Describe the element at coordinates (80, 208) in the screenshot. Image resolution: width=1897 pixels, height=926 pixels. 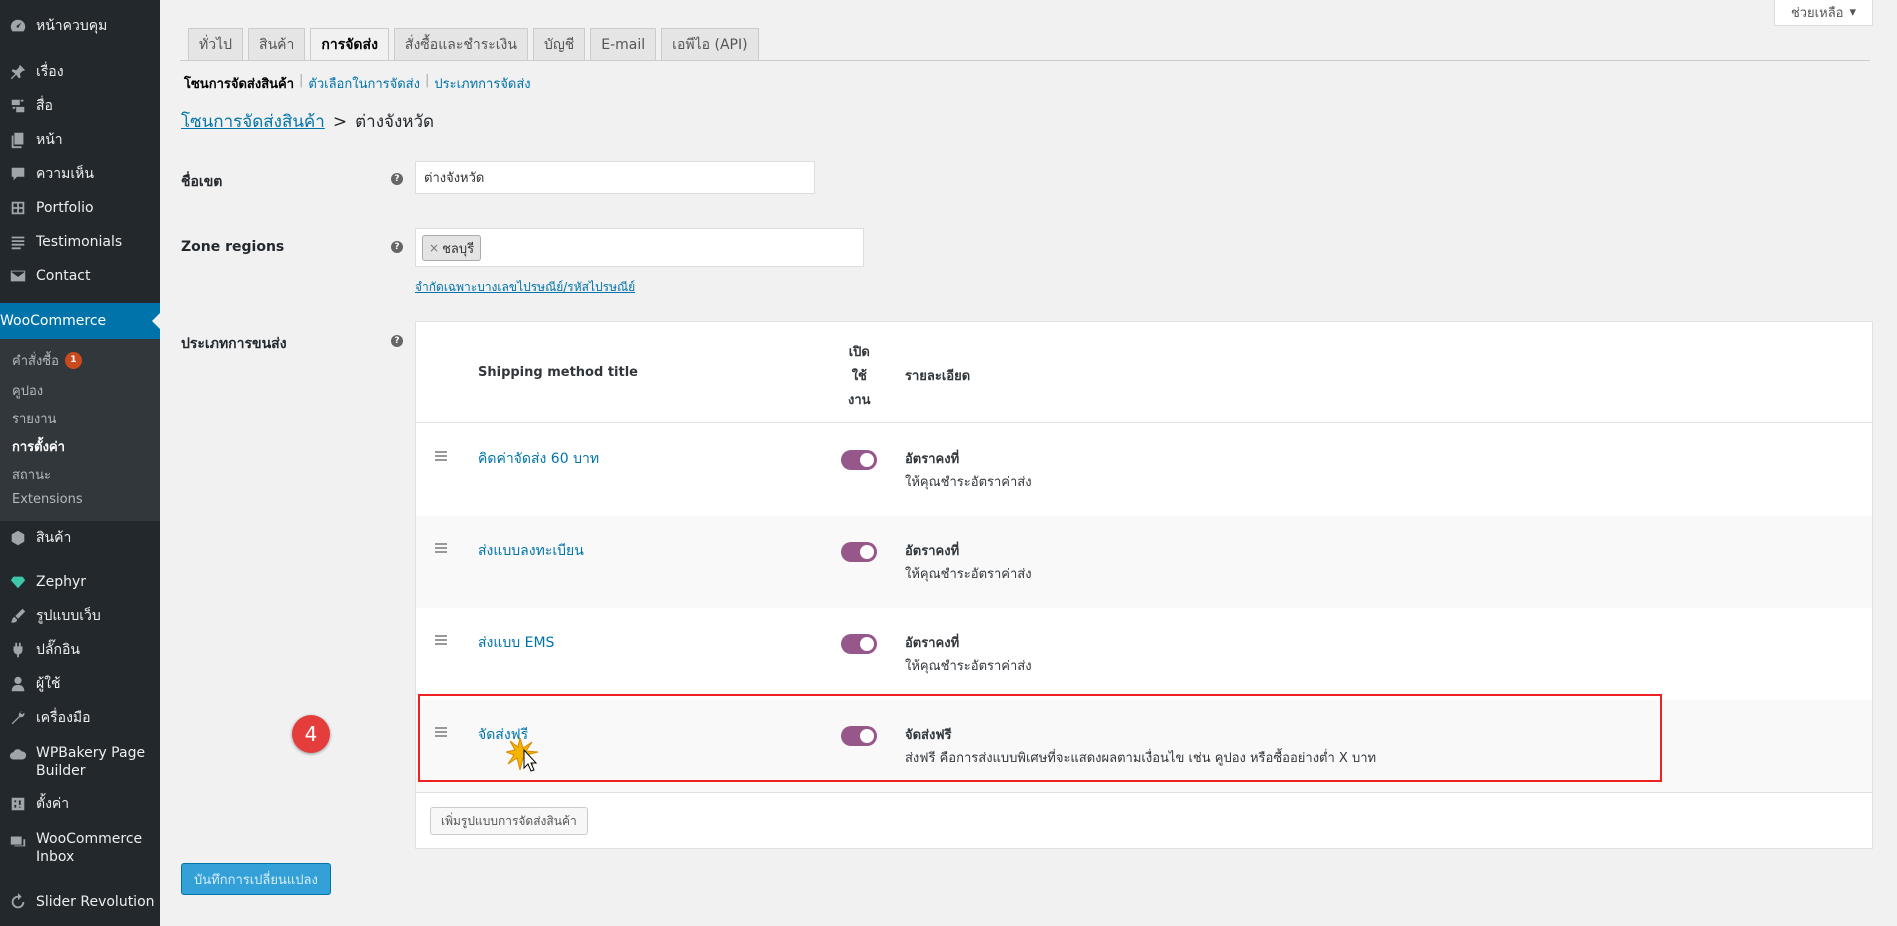
I see `sidebar-item-portfolio: Portfolio` at that location.